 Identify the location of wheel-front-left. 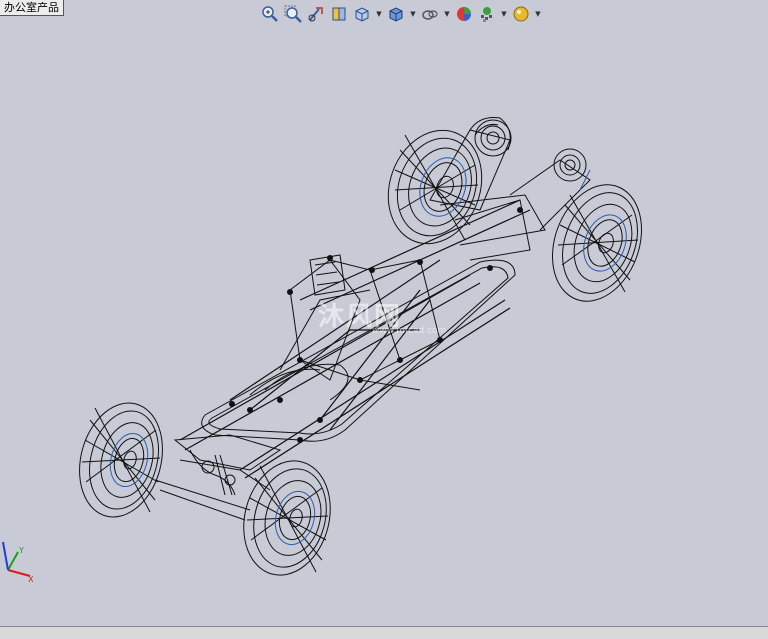
(435, 187).